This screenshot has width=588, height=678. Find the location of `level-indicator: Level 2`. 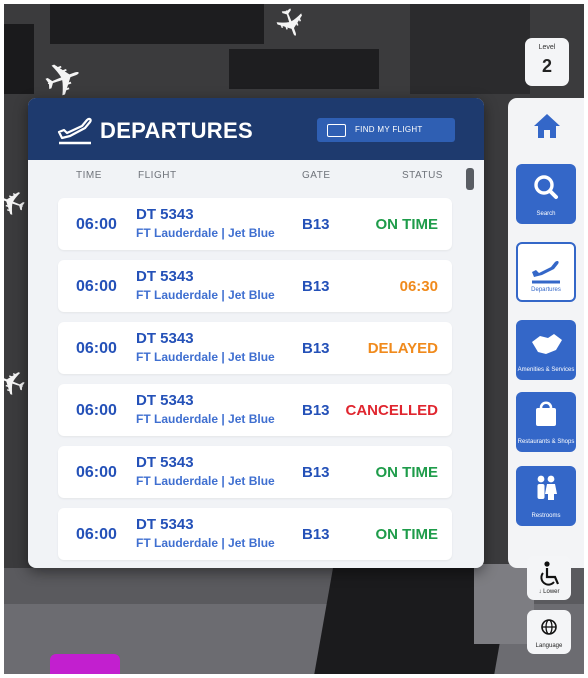

level-indicator: Level 2 is located at coordinates (547, 62).